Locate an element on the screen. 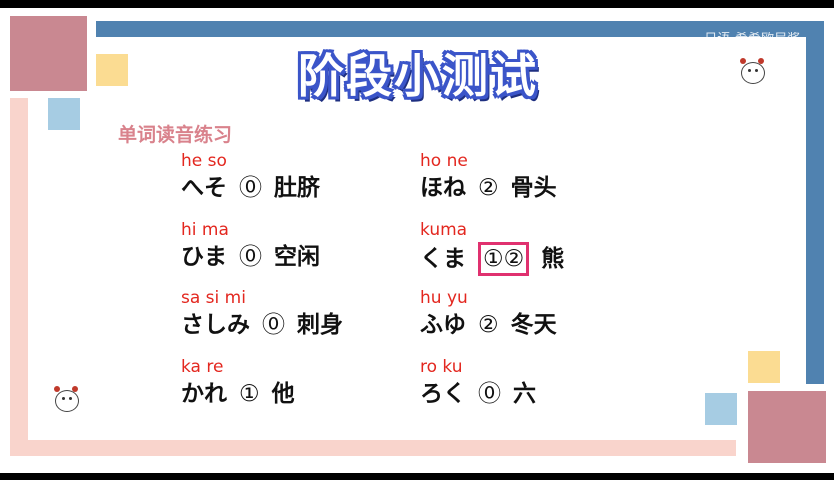 This screenshot has width=834, height=480. word-entry: ho ne ほね ② 骨头 is located at coordinates (488, 177).